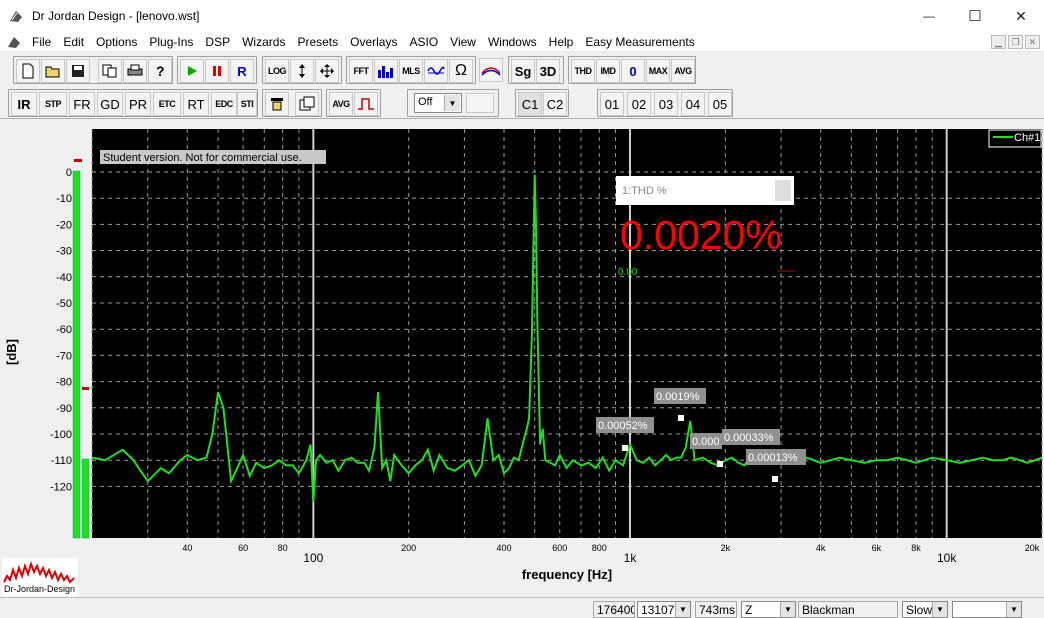 The width and height of the screenshot is (1044, 618). What do you see at coordinates (512, 42) in the screenshot?
I see `menu-windows: Windows` at bounding box center [512, 42].